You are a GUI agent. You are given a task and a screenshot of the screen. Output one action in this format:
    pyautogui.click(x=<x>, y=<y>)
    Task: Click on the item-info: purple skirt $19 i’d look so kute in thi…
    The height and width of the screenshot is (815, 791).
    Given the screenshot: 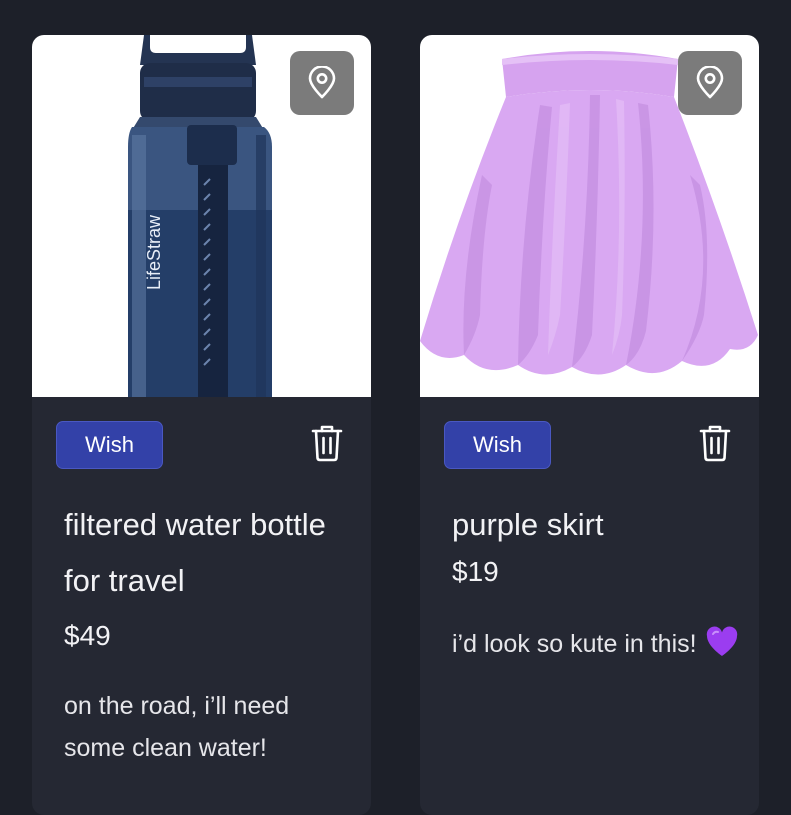 What is the action you would take?
    pyautogui.click(x=597, y=581)
    